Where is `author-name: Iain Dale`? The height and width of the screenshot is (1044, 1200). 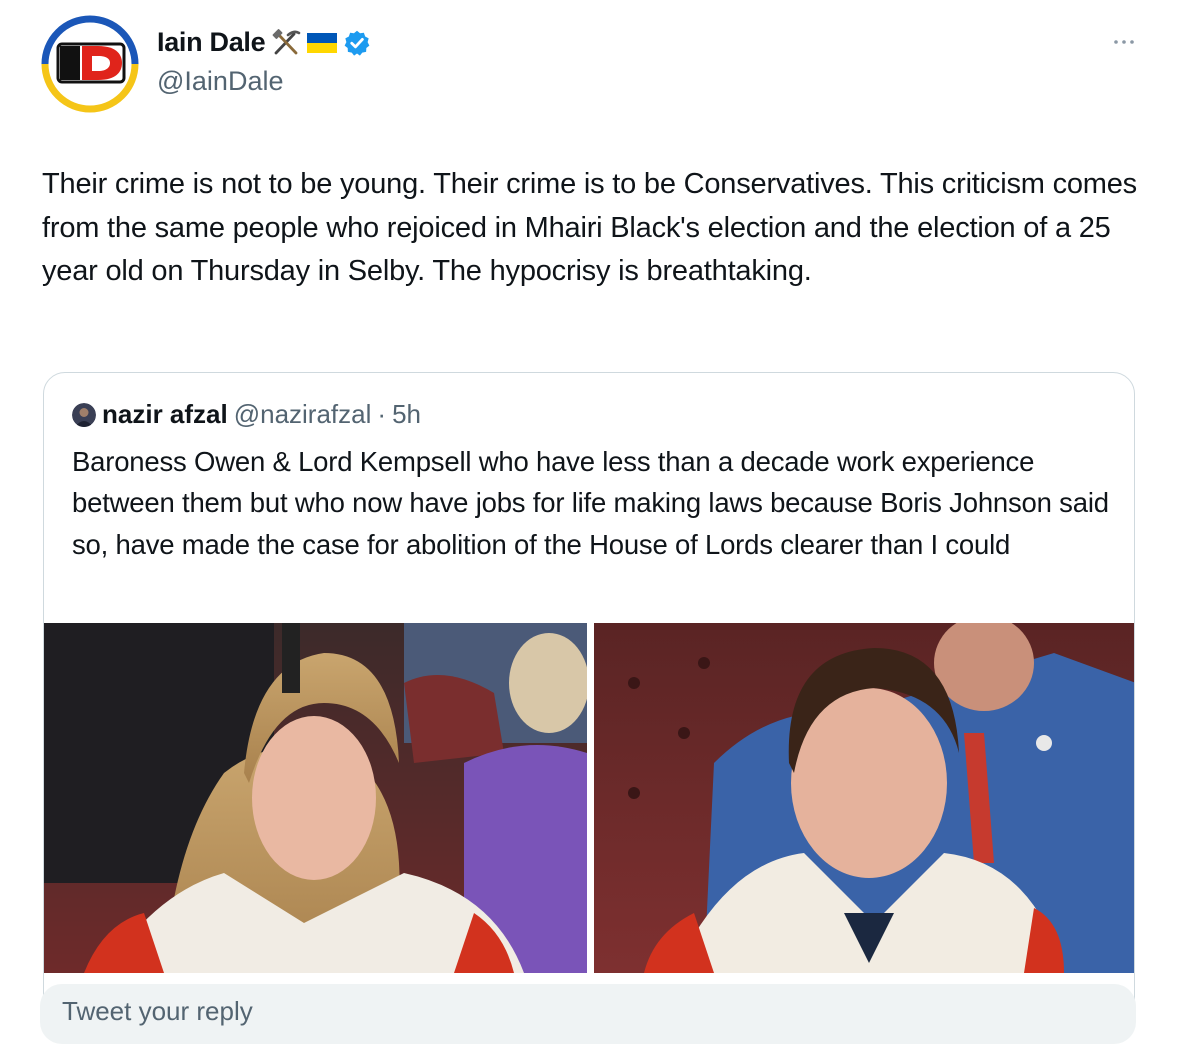
author-name: Iain Dale is located at coordinates (211, 42).